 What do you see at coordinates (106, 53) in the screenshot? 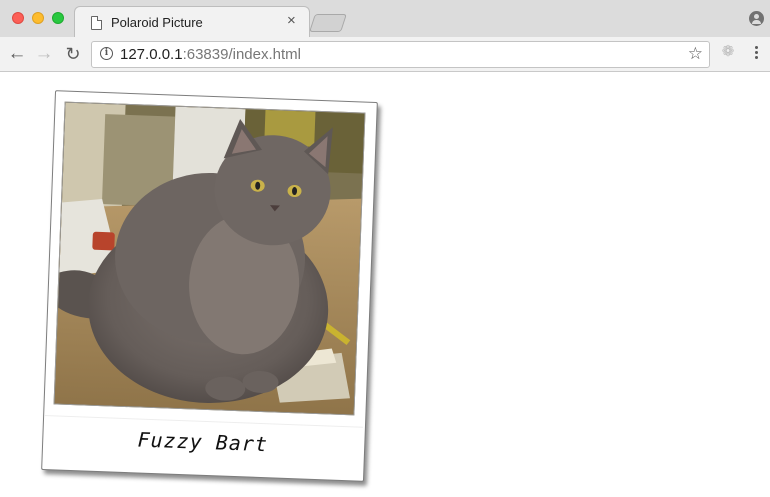
I see `info-icon: i` at bounding box center [106, 53].